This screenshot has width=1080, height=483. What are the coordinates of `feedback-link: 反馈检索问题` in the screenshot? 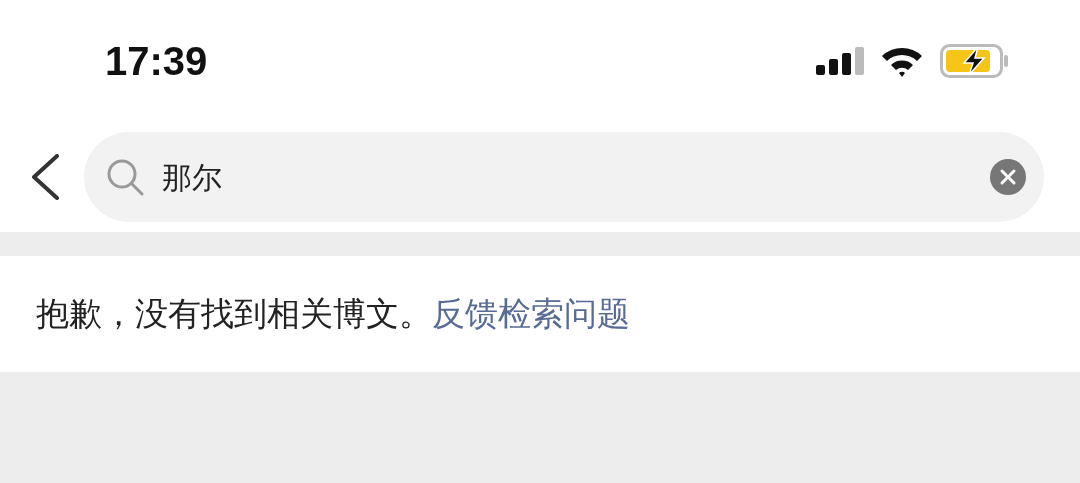 It's located at (531, 314).